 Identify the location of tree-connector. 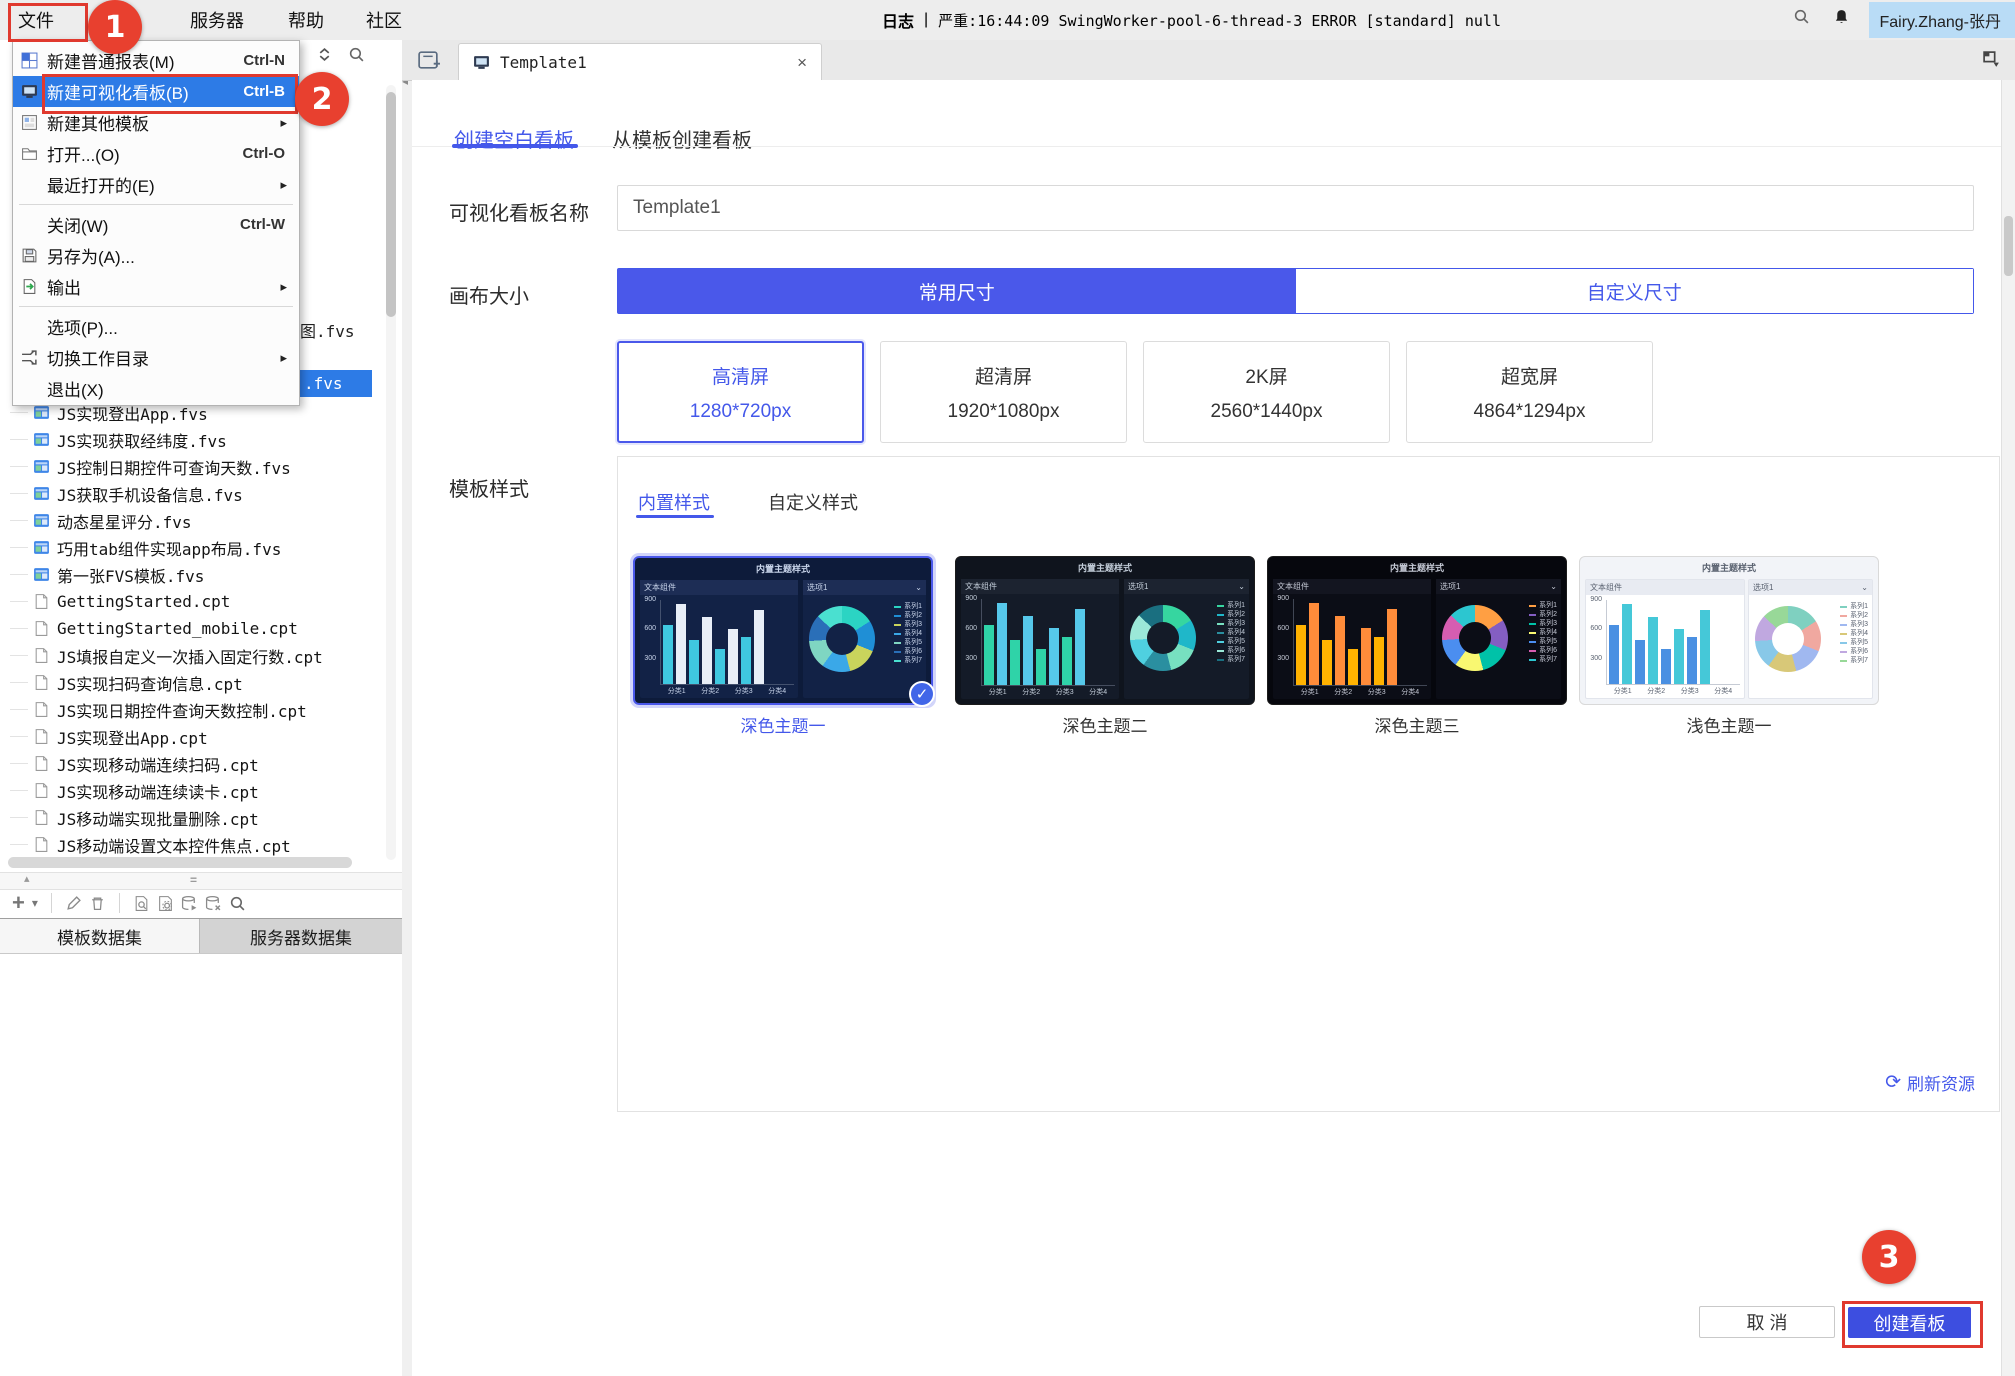
(19, 628).